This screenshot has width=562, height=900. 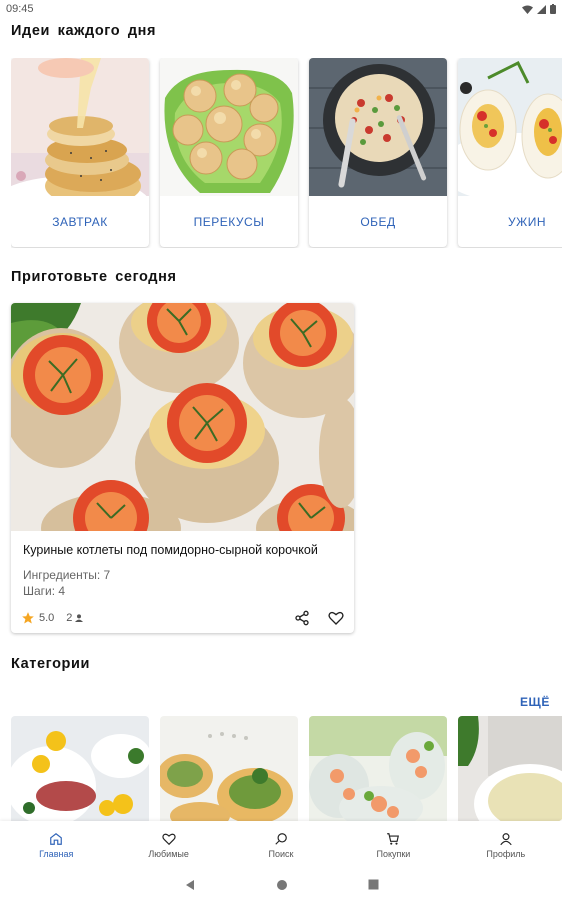 I want to click on idea-label-snacks: ПЕРЕКУСЫ, so click(x=229, y=221).